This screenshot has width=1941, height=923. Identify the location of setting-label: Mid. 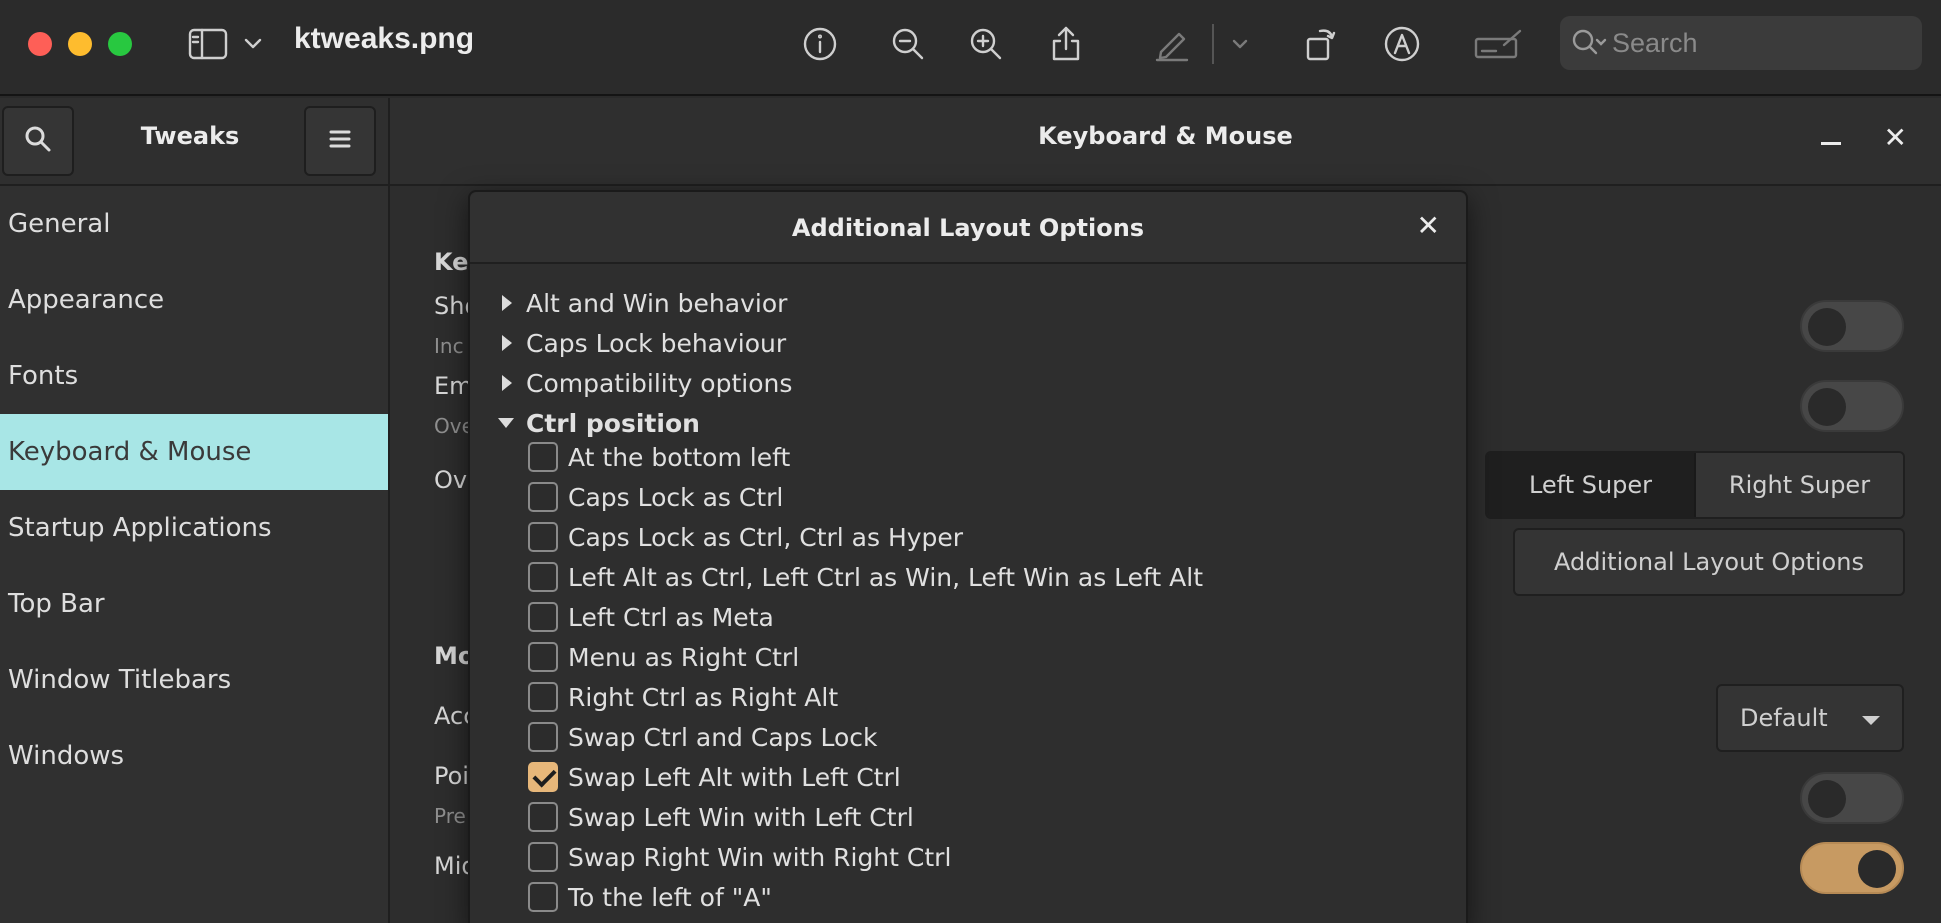
(452, 866).